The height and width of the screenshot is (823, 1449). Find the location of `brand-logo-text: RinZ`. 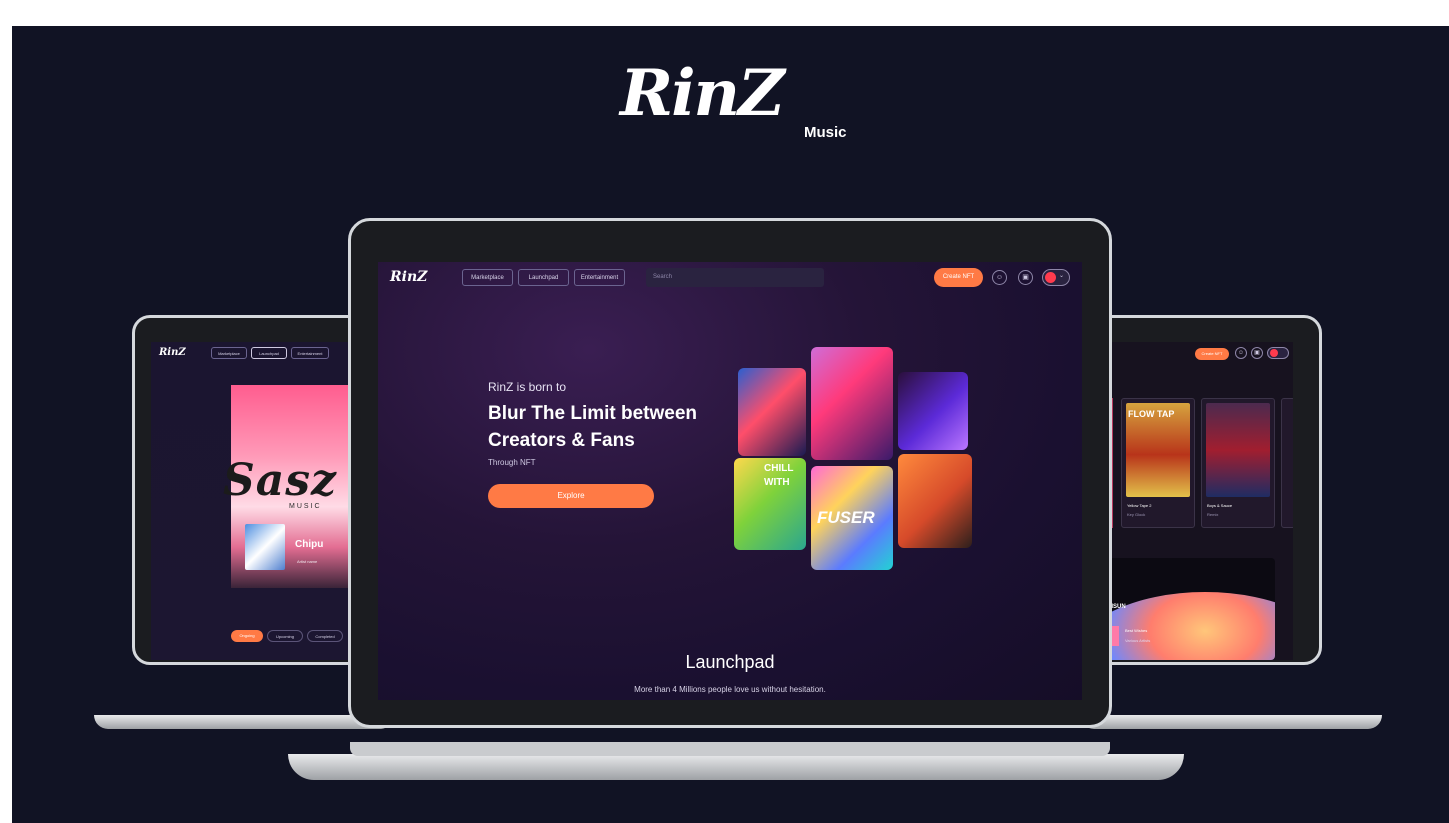

brand-logo-text: RinZ is located at coordinates (702, 93).